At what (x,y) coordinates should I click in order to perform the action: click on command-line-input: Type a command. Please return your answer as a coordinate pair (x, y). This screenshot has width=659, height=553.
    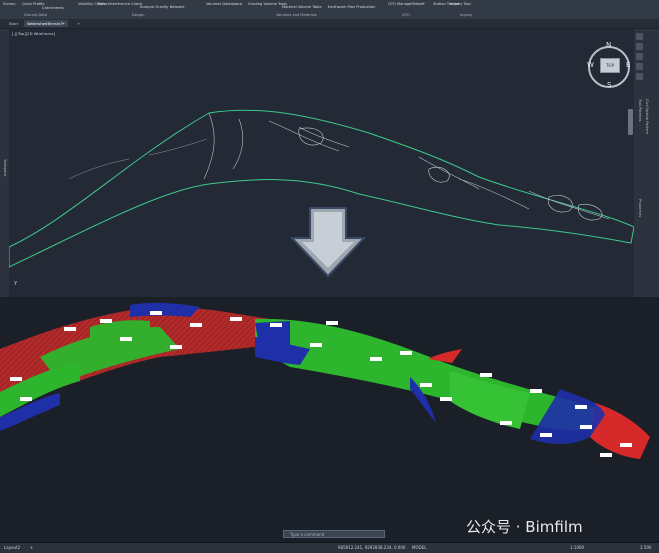
    Looking at the image, I should click on (334, 534).